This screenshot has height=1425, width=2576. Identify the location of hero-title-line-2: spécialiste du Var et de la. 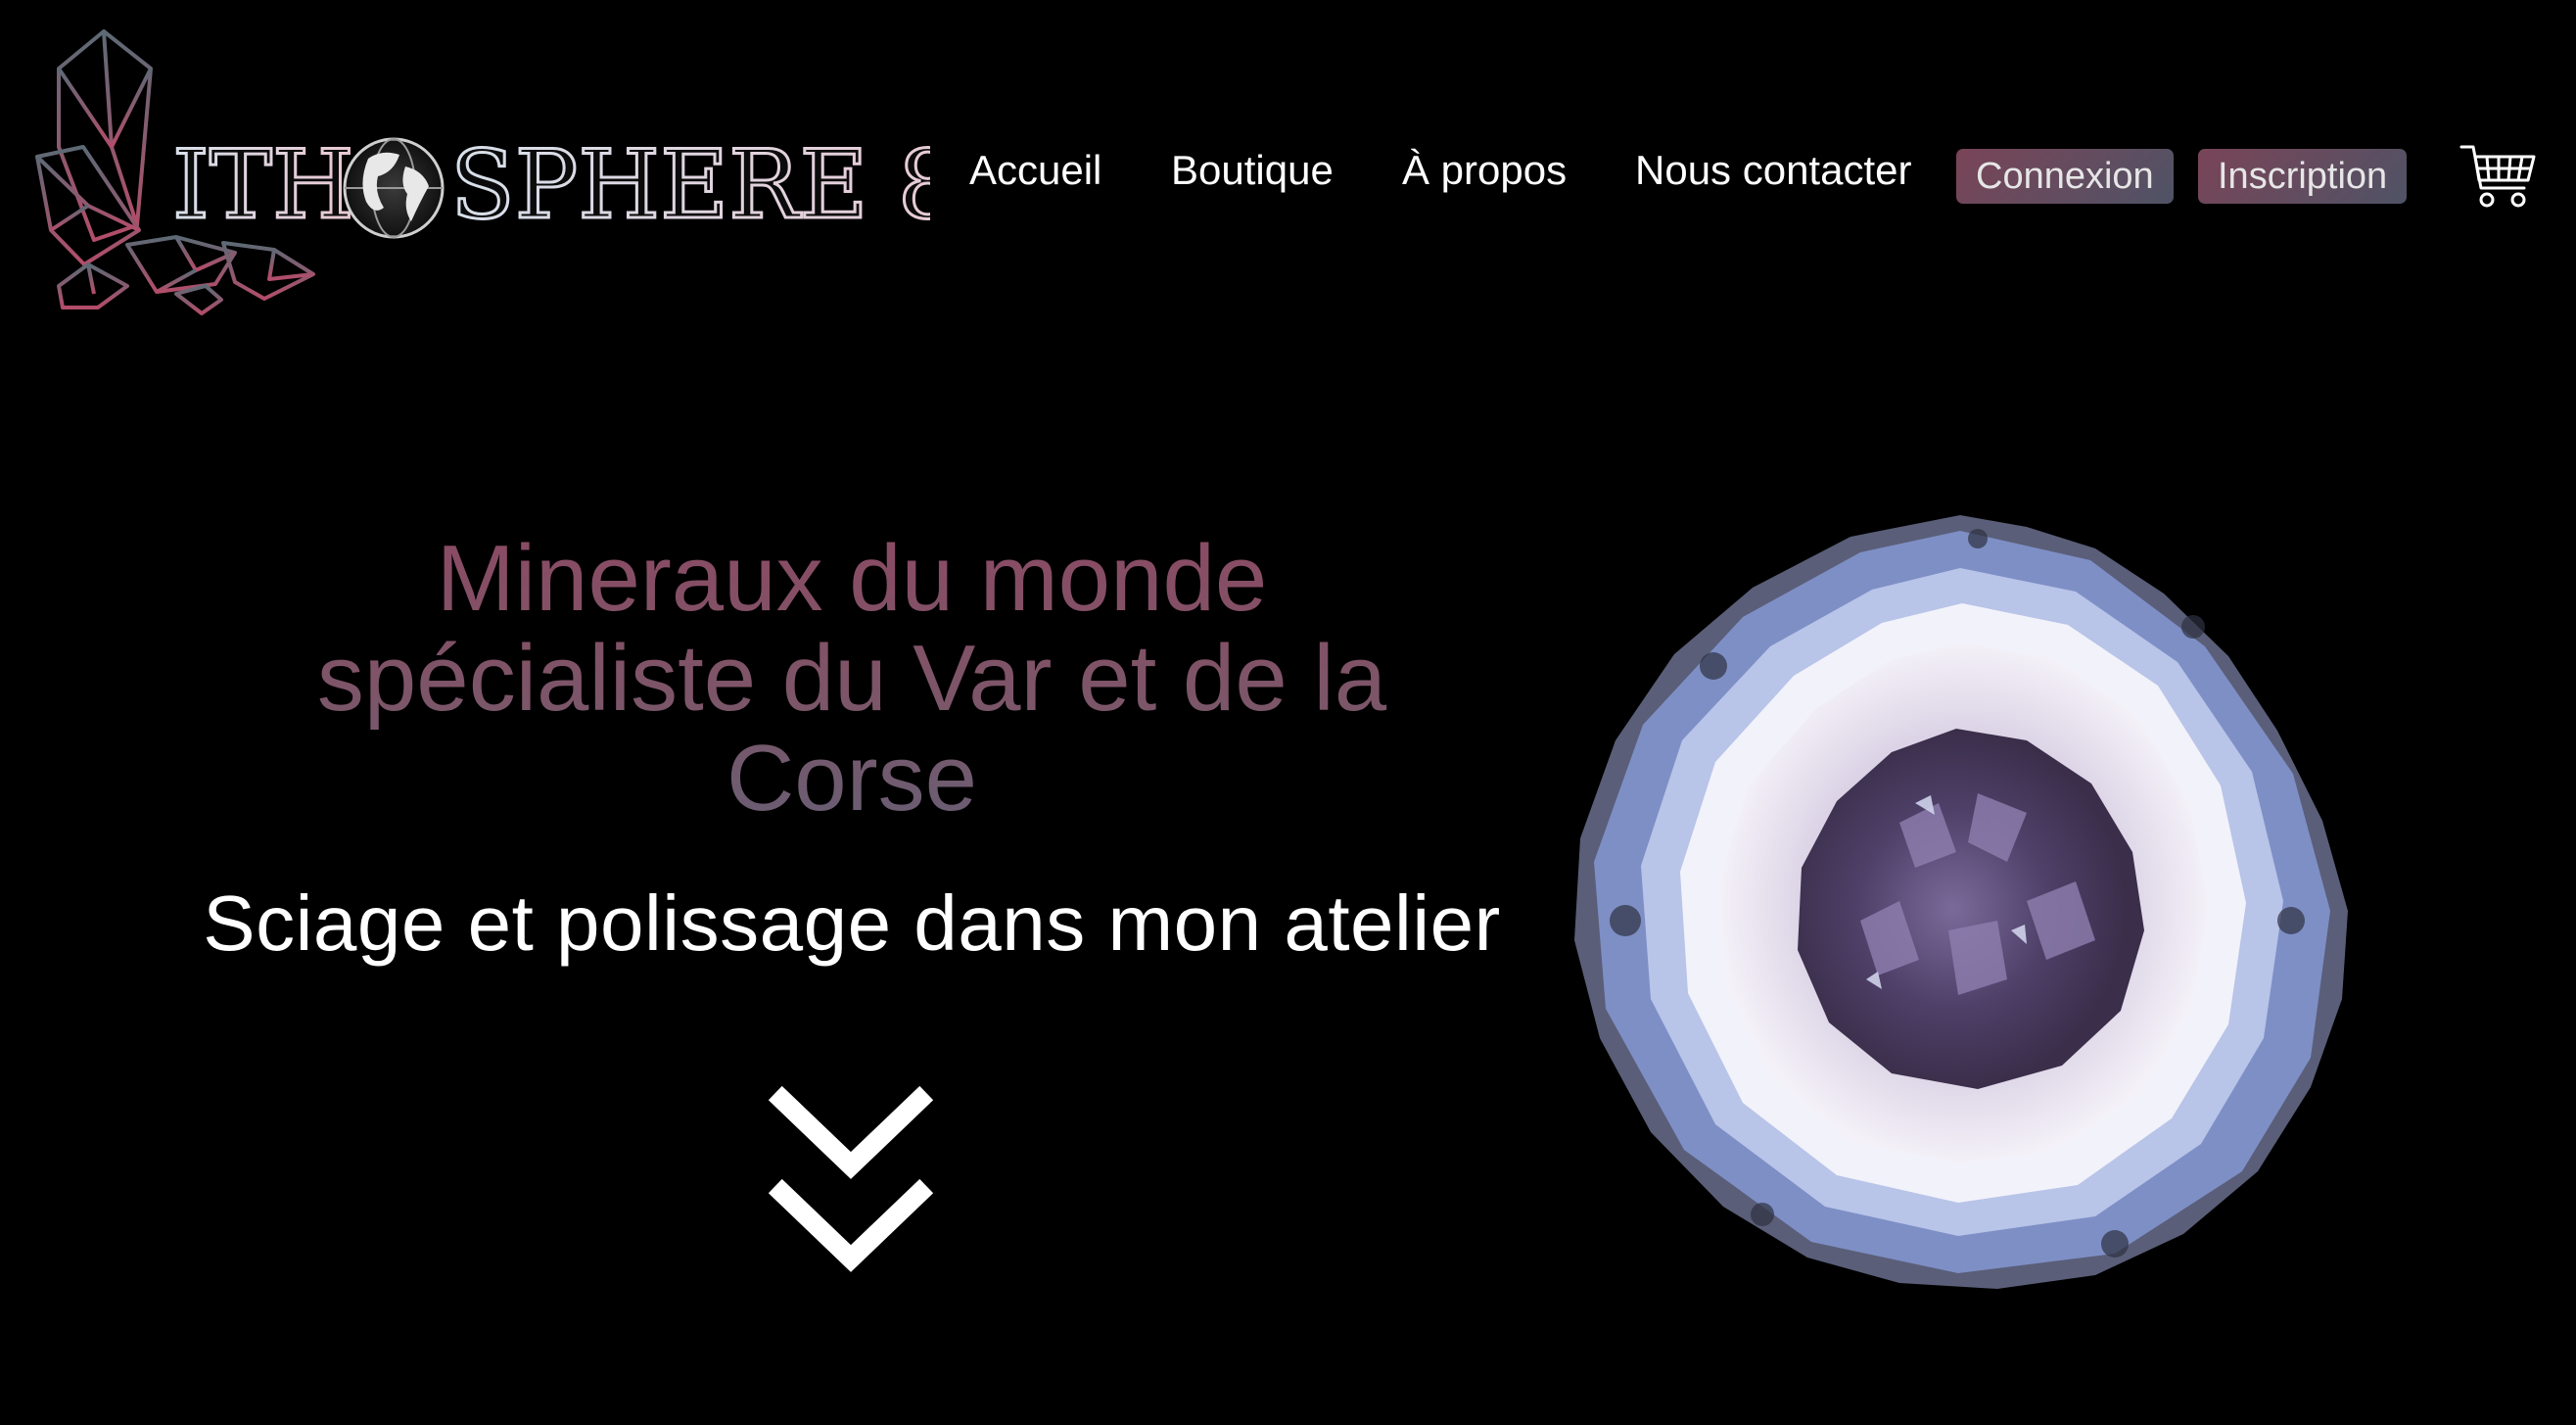
(852, 678).